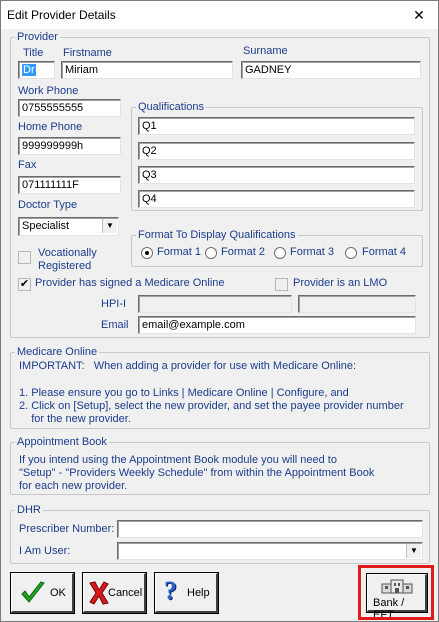 The image size is (439, 622). Describe the element at coordinates (280, 253) in the screenshot. I see `format-3-radio` at that location.